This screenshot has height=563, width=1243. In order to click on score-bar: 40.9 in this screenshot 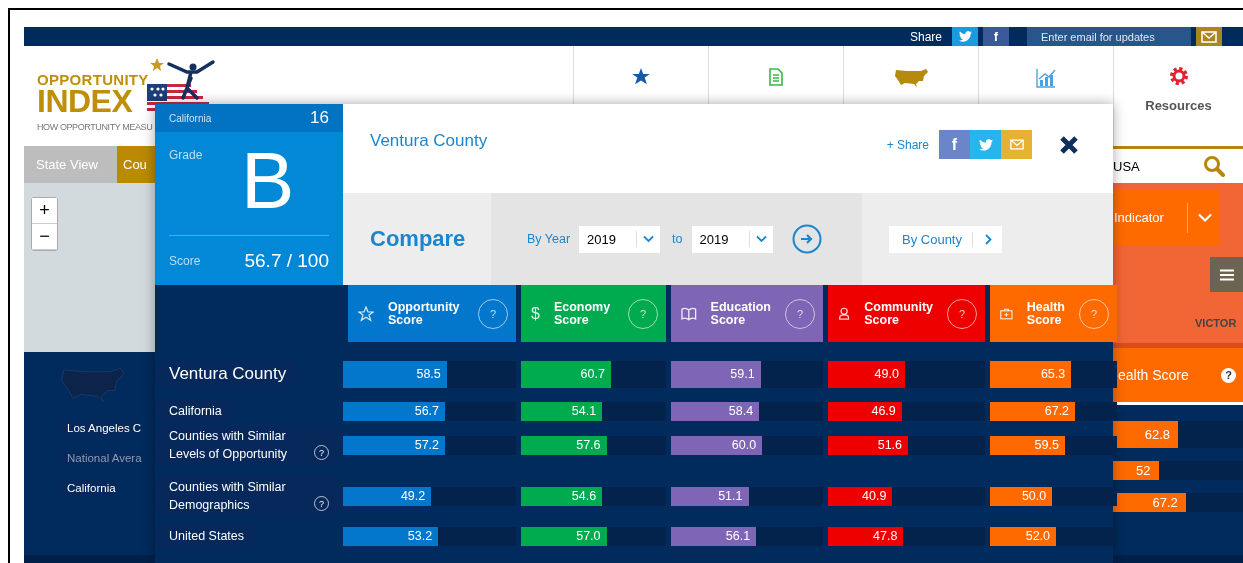, I will do `click(860, 496)`.